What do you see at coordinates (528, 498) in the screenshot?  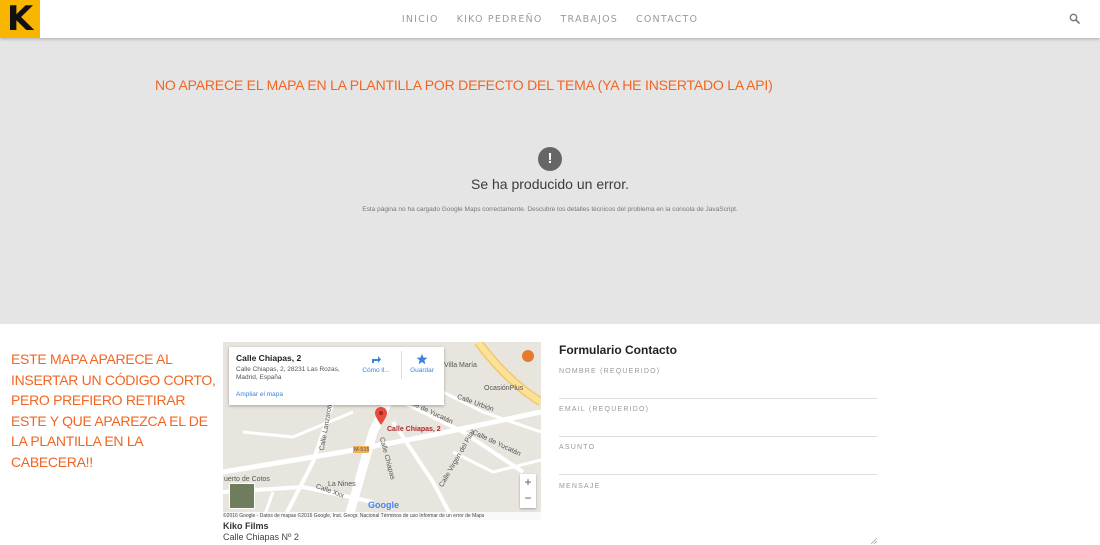 I see `zoom-out-button: −` at bounding box center [528, 498].